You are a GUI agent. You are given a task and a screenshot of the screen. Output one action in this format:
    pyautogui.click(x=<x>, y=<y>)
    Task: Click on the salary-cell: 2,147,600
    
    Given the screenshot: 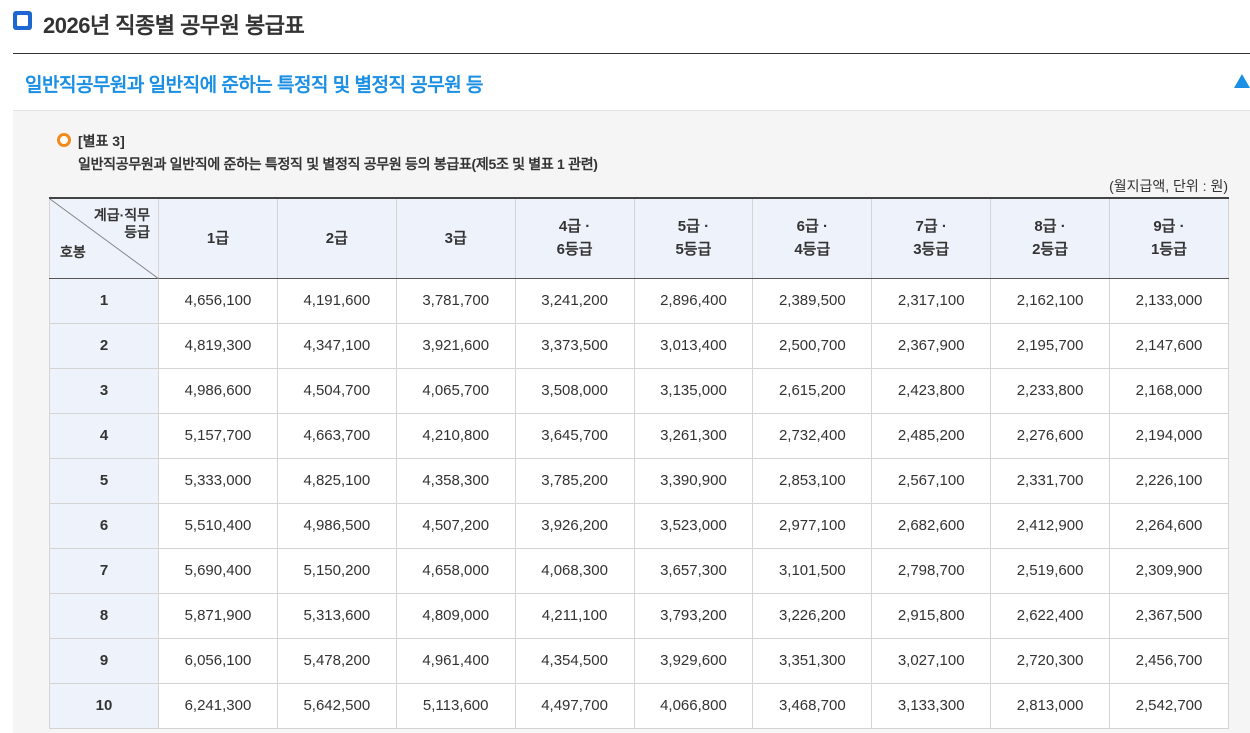 What is the action you would take?
    pyautogui.click(x=1169, y=345)
    